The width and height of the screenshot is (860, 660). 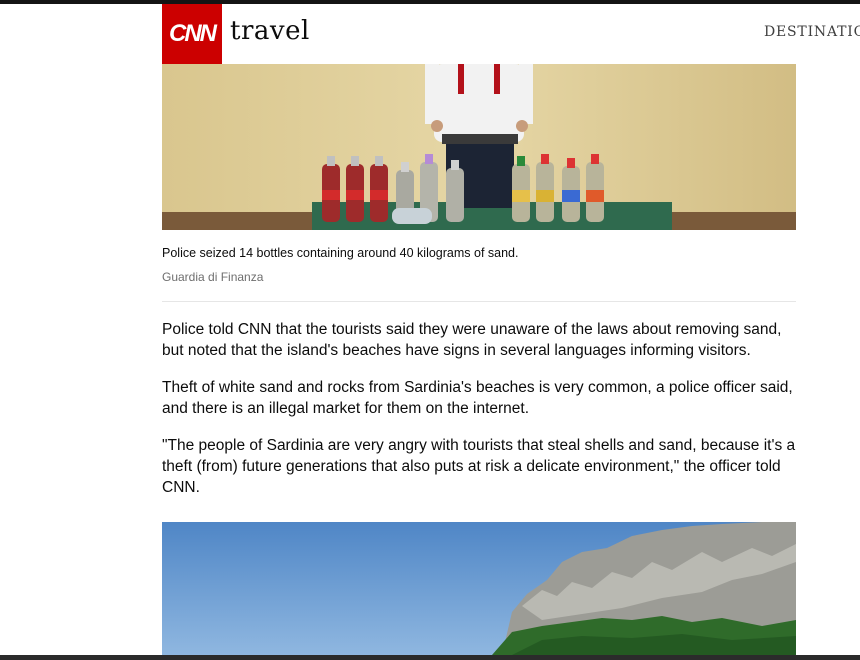 What do you see at coordinates (192, 34) in the screenshot?
I see `cnn-logo: CNN` at bounding box center [192, 34].